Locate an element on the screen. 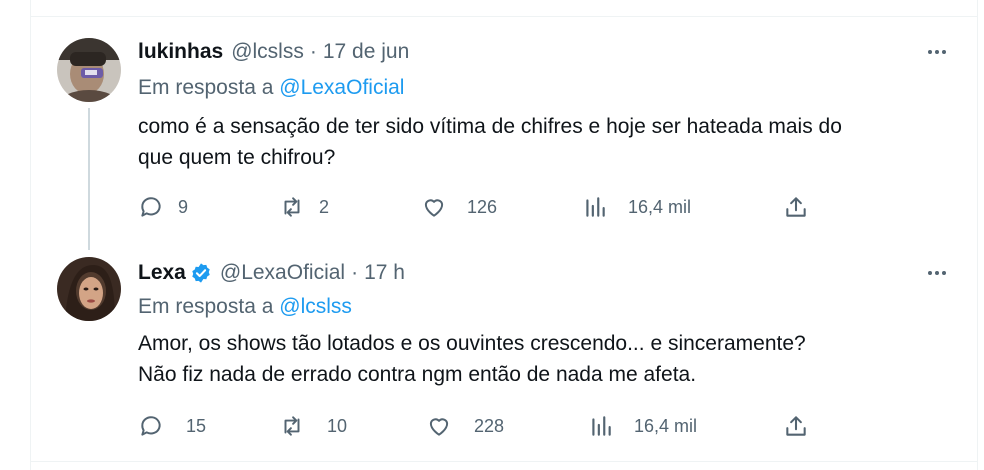 Image resolution: width=984 pixels, height=470 pixels. avatar-lexa is located at coordinates (89, 289).